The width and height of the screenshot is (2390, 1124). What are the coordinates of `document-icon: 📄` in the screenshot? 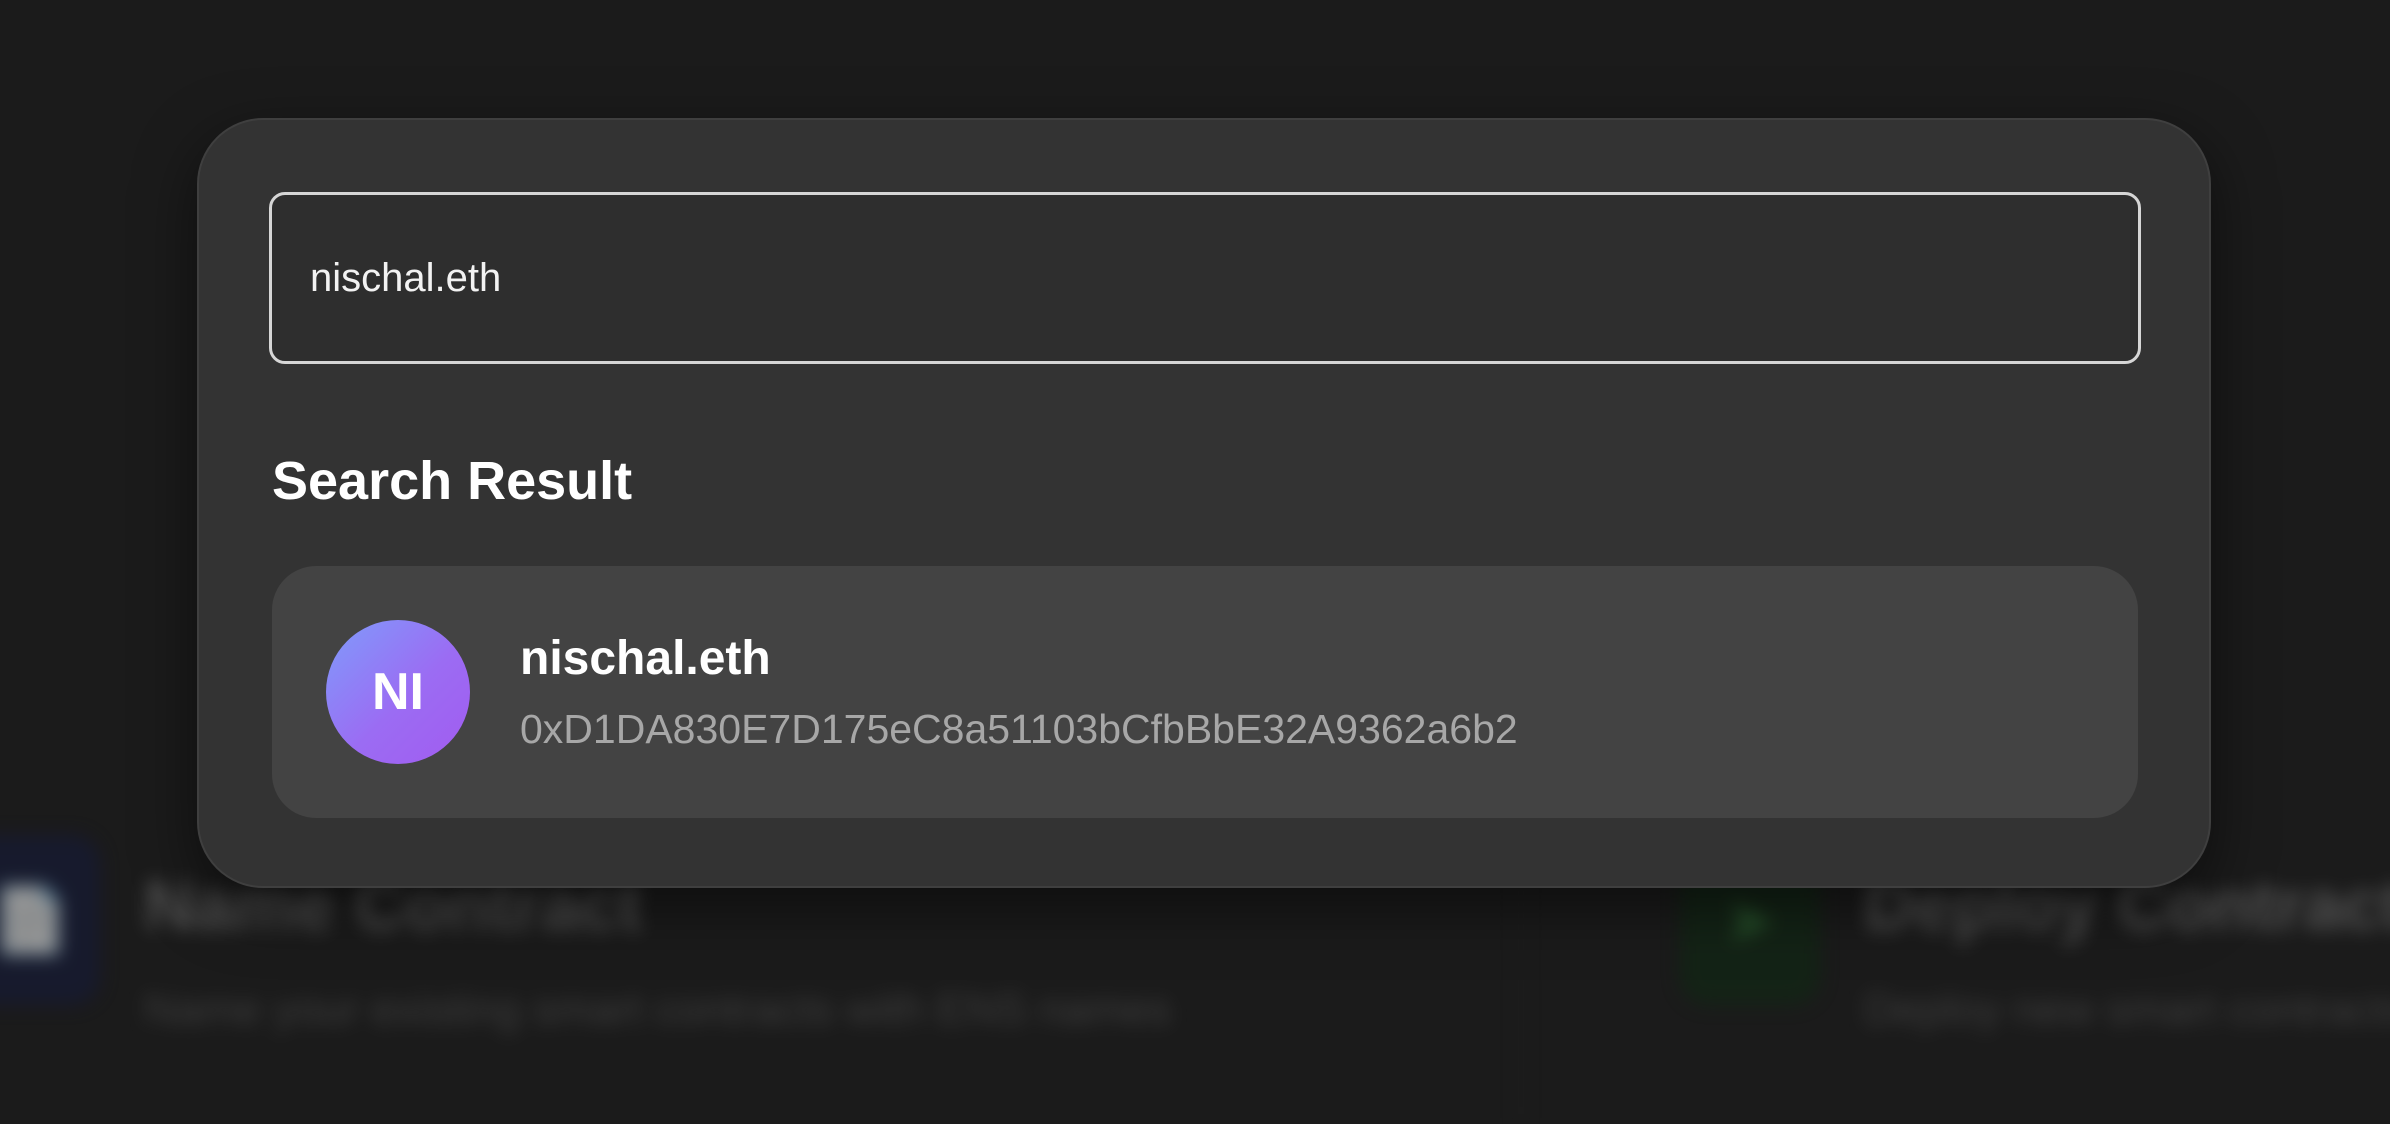 It's located at (50, 920).